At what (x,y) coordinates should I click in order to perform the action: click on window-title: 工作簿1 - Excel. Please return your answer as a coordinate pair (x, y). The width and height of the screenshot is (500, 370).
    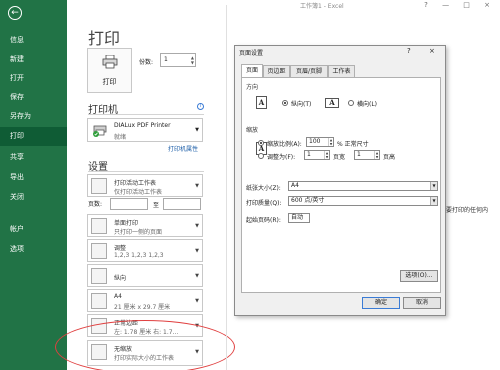
    Looking at the image, I should click on (322, 6).